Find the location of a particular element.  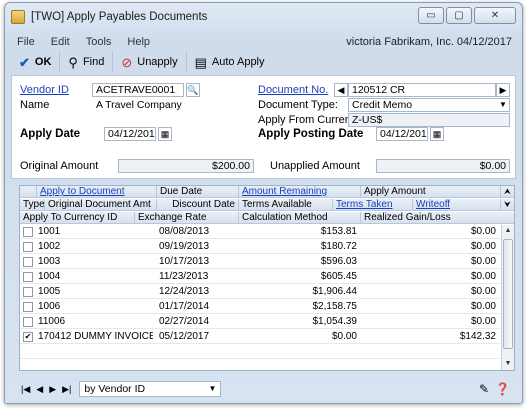

menu-file: File is located at coordinates (26, 42).